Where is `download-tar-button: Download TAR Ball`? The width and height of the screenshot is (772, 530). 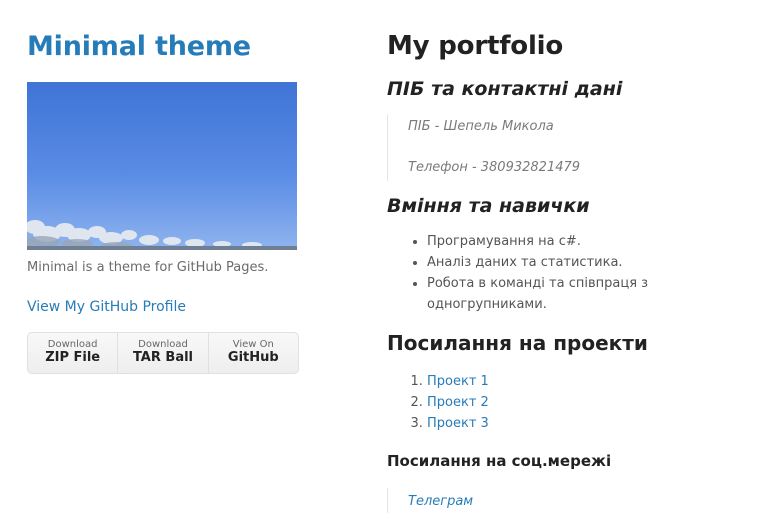
download-tar-button: Download TAR Ball is located at coordinates (163, 353).